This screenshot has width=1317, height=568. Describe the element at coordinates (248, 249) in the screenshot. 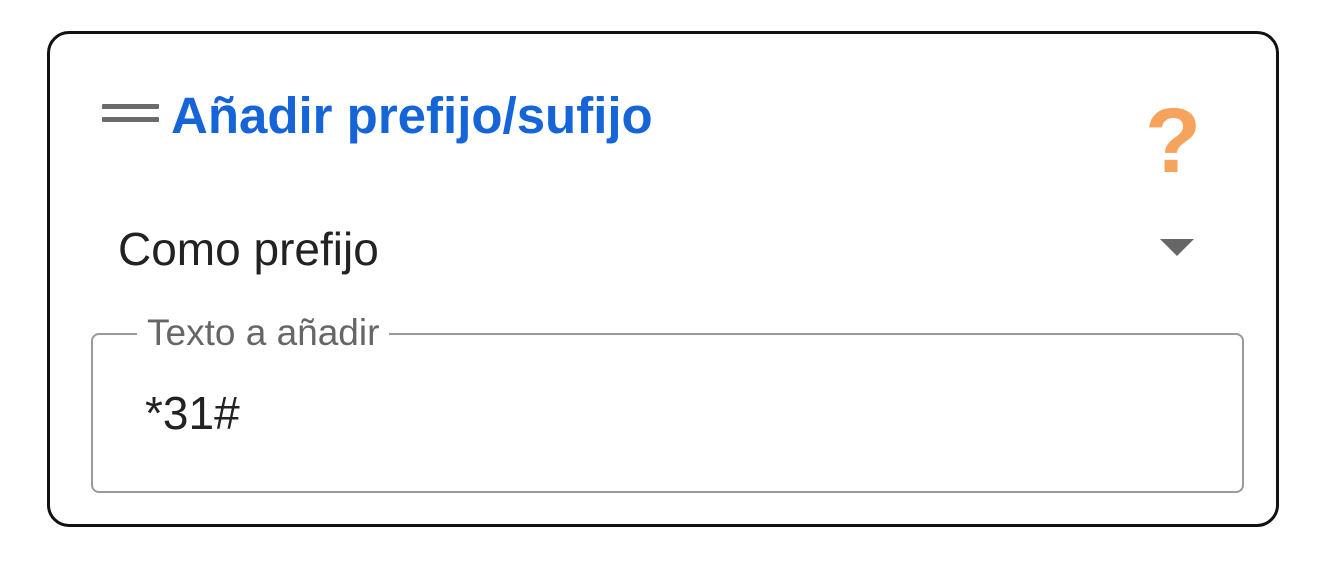

I see `mode-select-value: Como prefijo` at that location.